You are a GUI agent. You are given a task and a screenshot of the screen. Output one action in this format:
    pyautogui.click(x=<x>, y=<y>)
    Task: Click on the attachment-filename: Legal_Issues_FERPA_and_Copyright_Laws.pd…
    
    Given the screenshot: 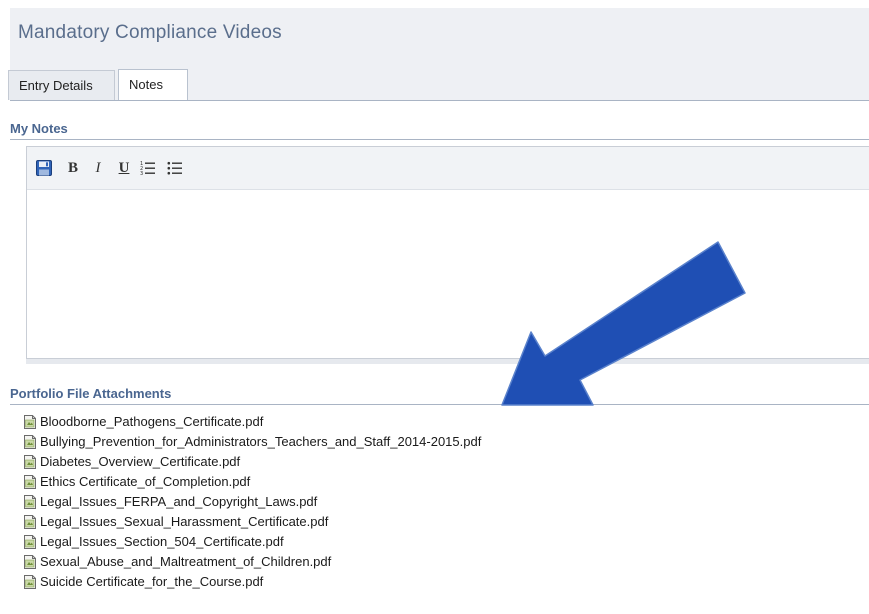 What is the action you would take?
    pyautogui.click(x=178, y=502)
    